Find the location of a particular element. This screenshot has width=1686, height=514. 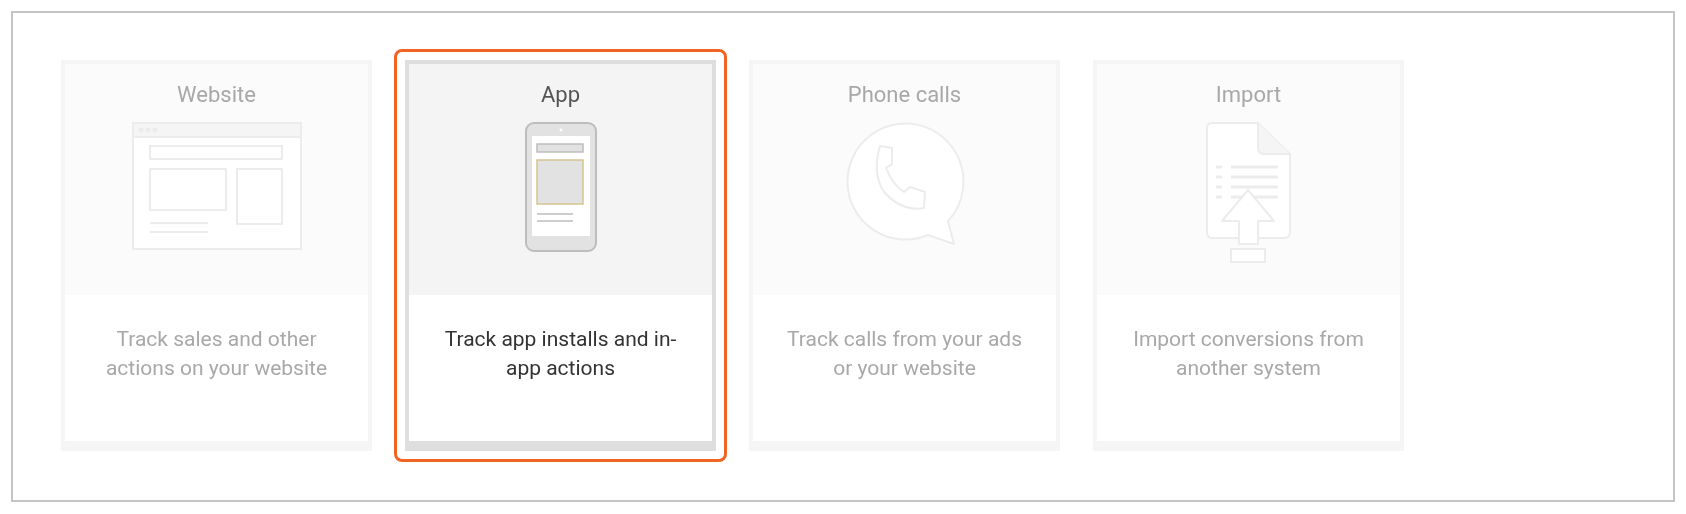

conversion-type-card: App Track app installs and in-app actions is located at coordinates (560, 255).